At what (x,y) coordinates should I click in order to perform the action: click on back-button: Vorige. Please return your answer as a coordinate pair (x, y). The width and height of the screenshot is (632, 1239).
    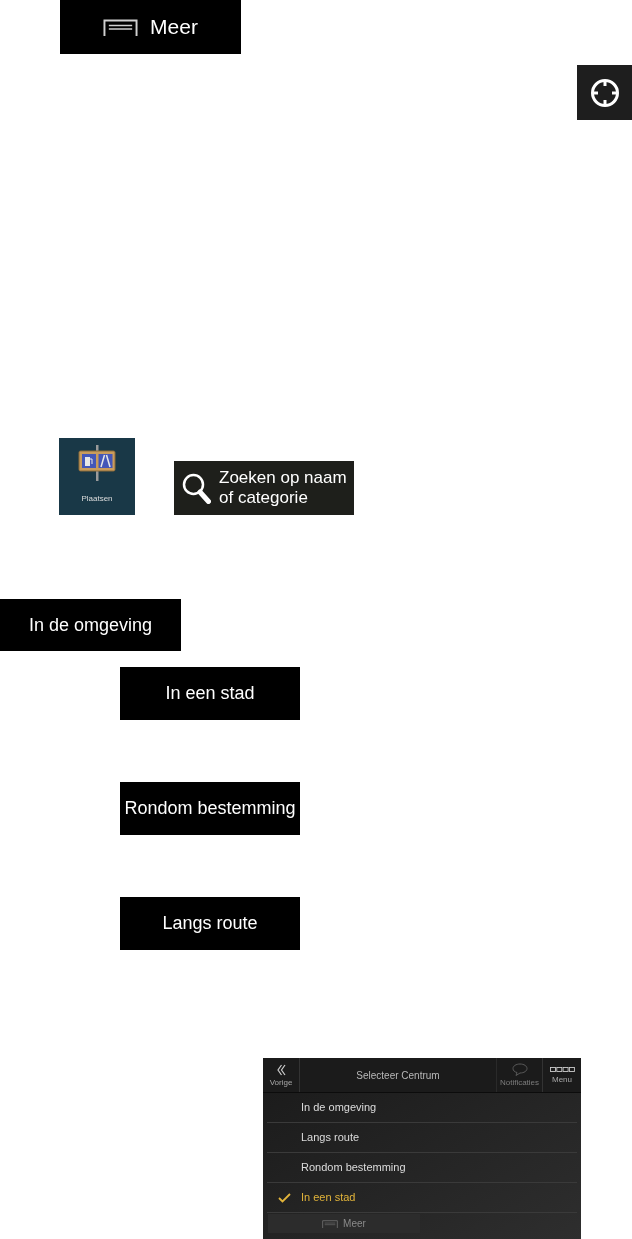
    Looking at the image, I should click on (281, 1075).